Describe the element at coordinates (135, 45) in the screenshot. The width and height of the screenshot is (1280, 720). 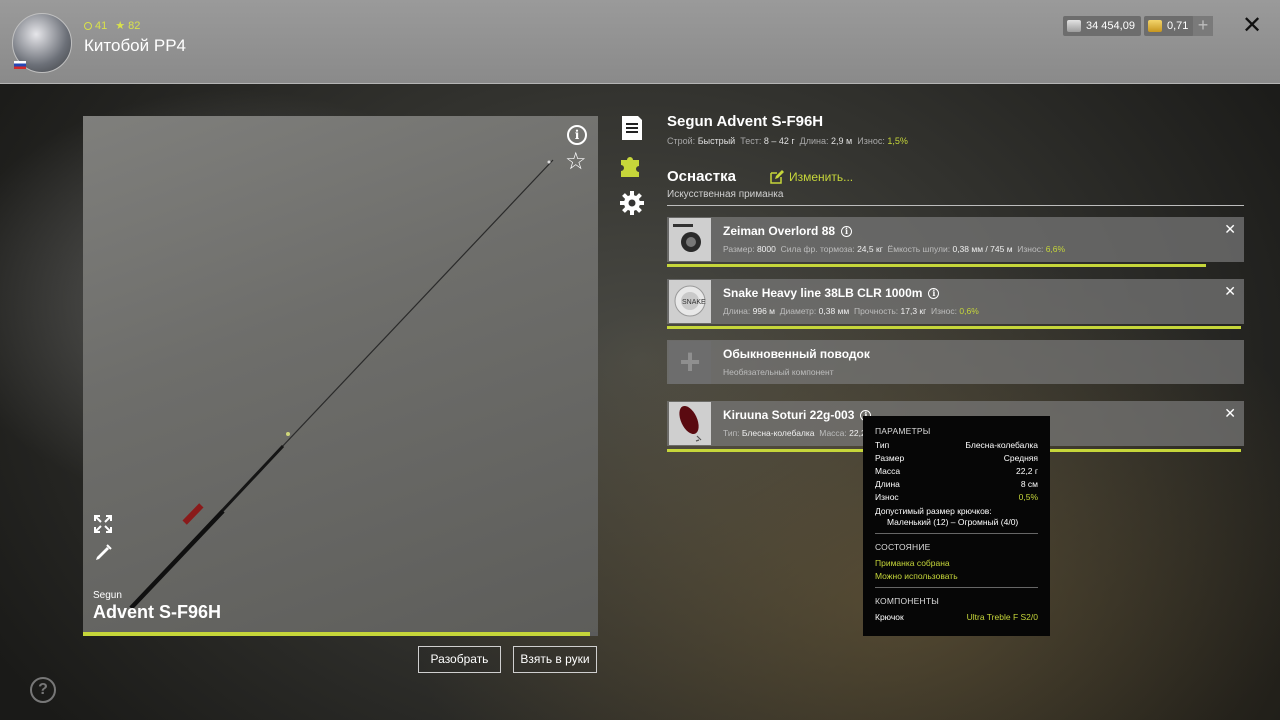
I see `username: Китобой РР4` at that location.